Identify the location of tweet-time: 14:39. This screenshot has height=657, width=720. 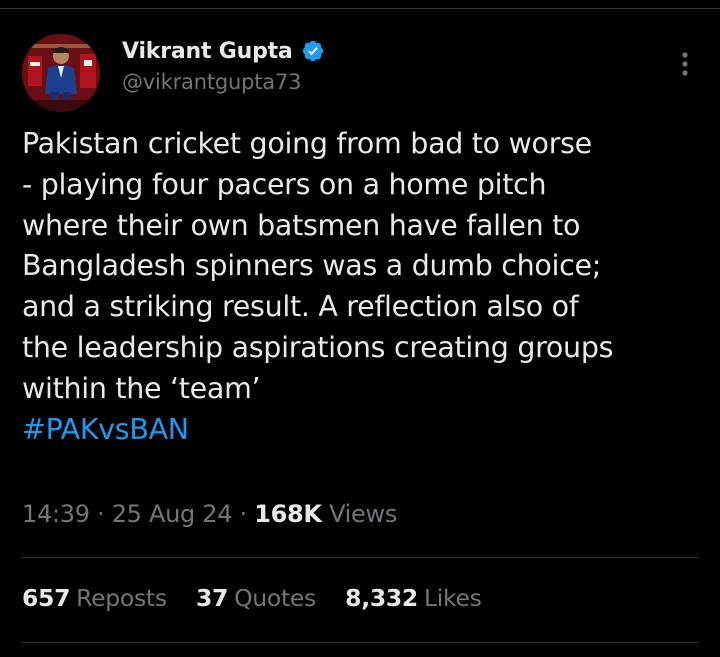
(56, 514).